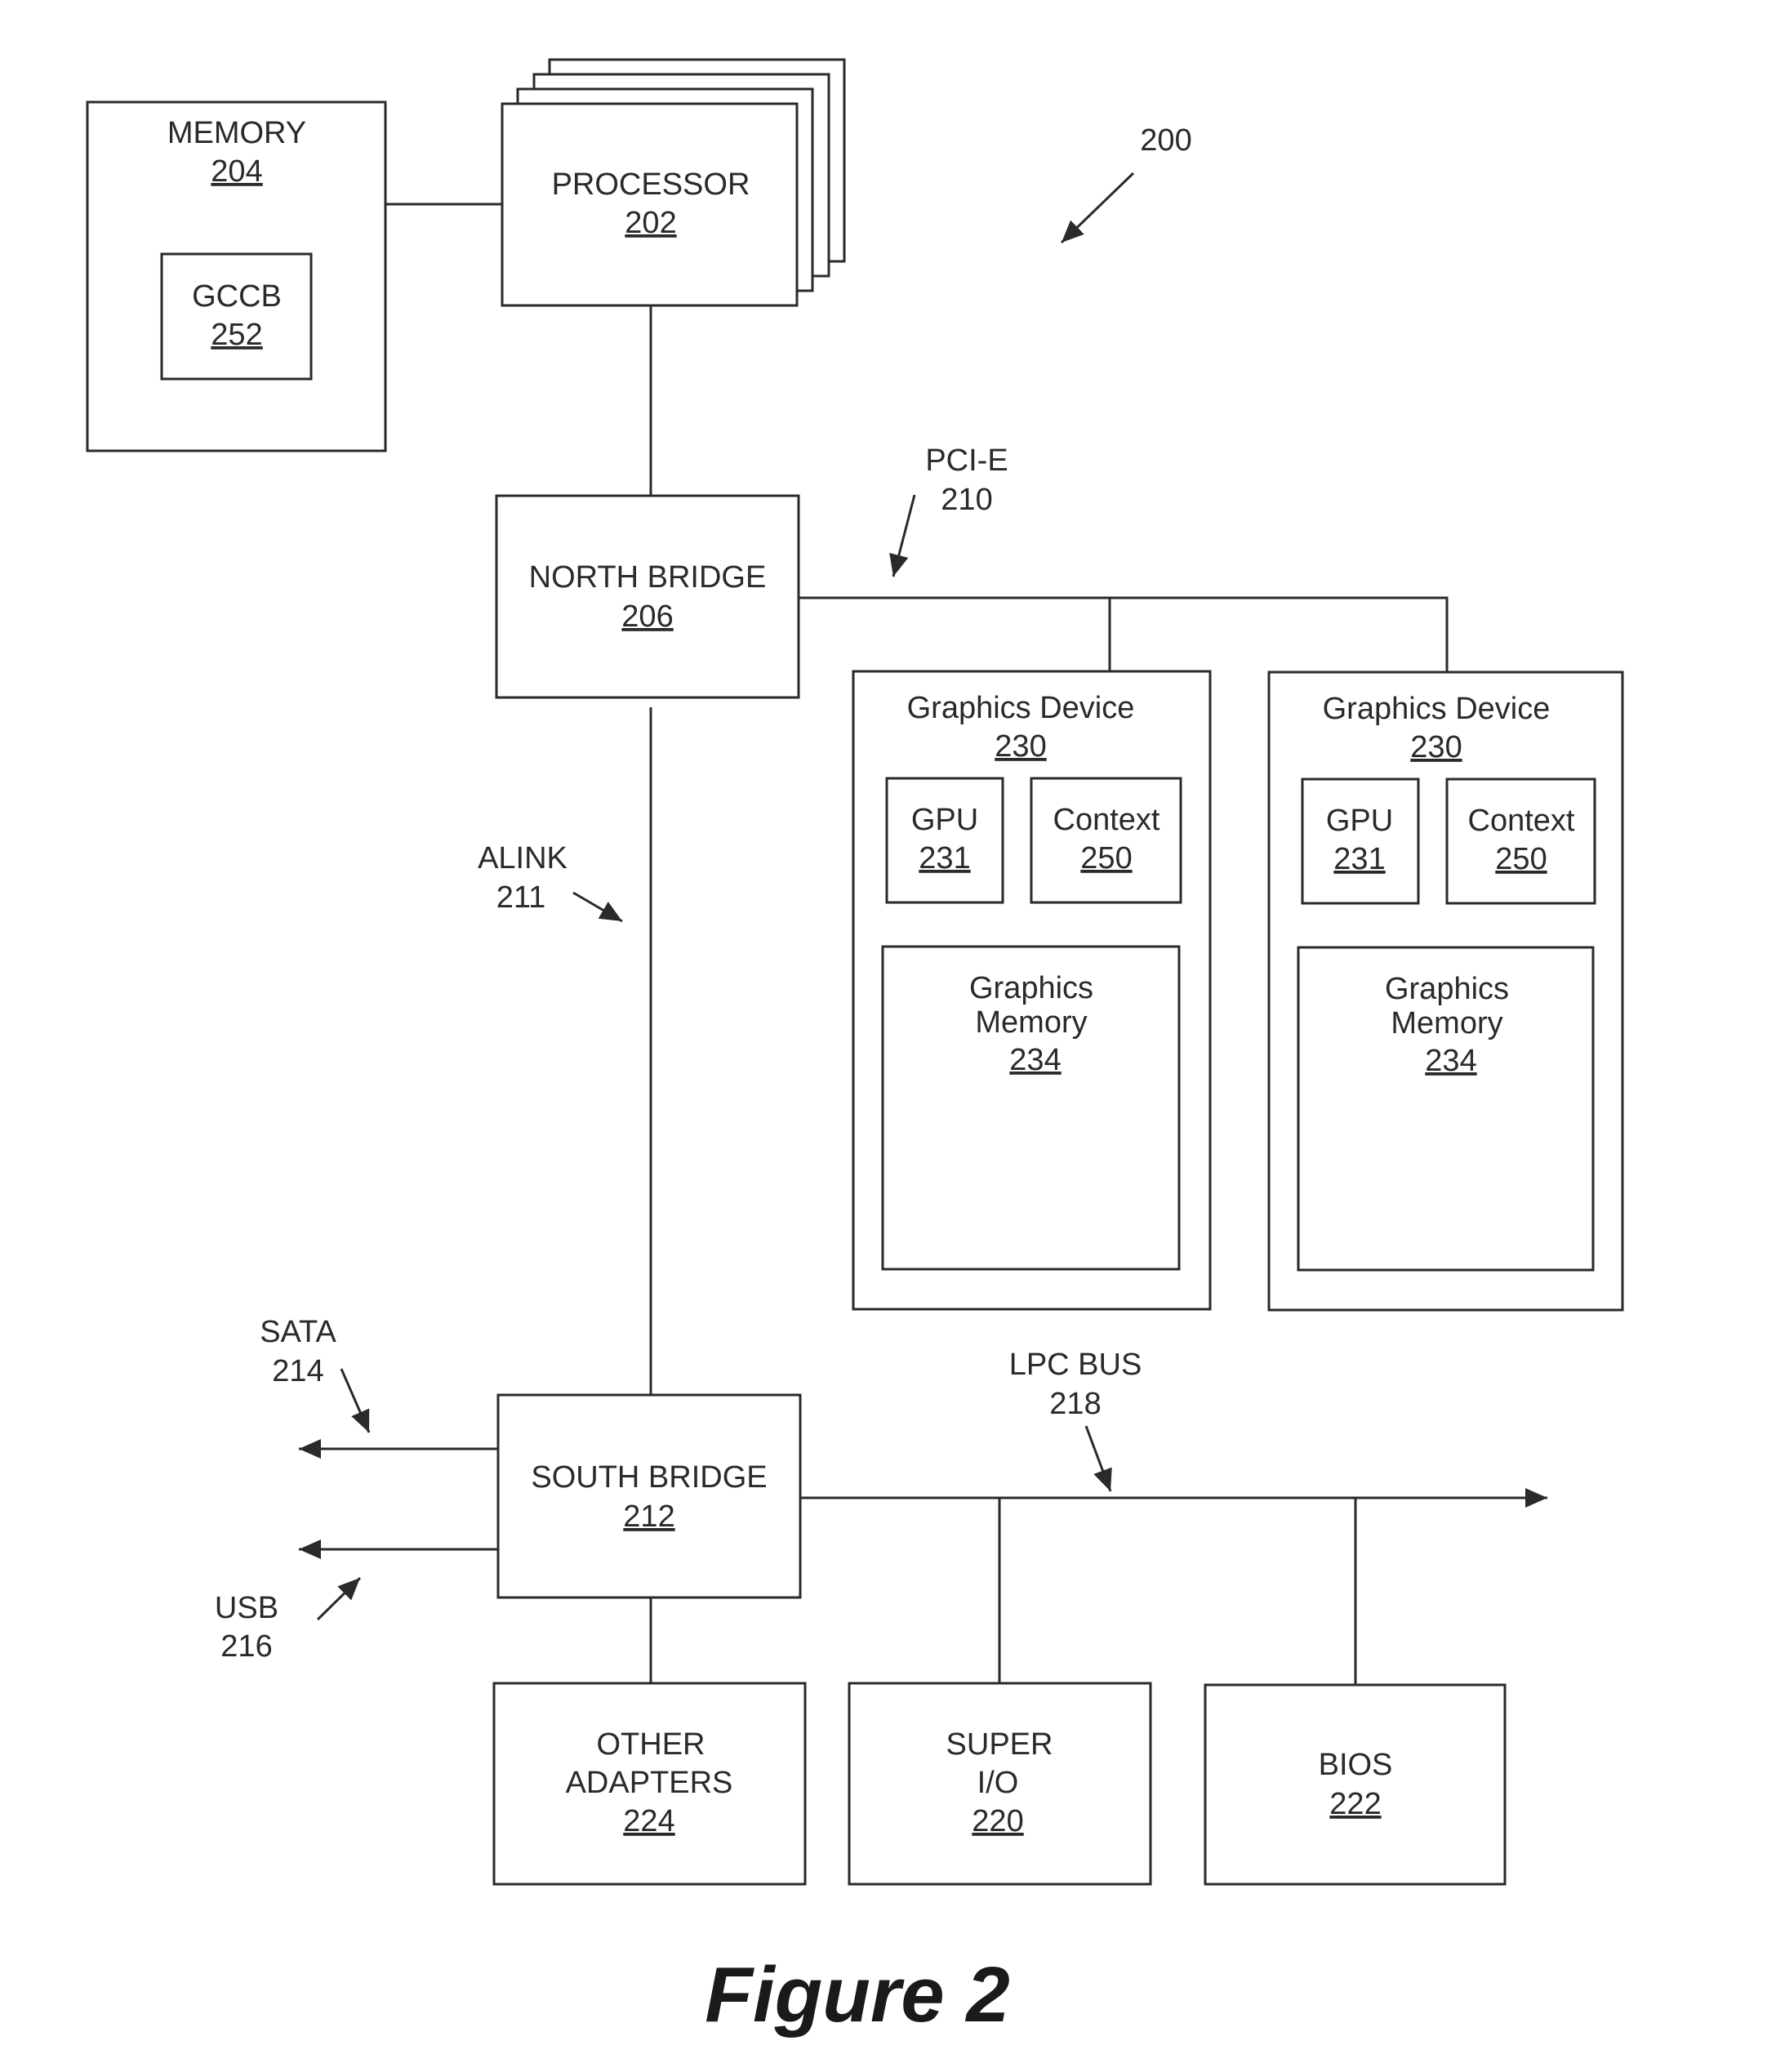 The width and height of the screenshot is (1767, 2072). Describe the element at coordinates (649, 1478) in the screenshot. I see `south-bridge-label: SOUTH BRIDGE` at that location.